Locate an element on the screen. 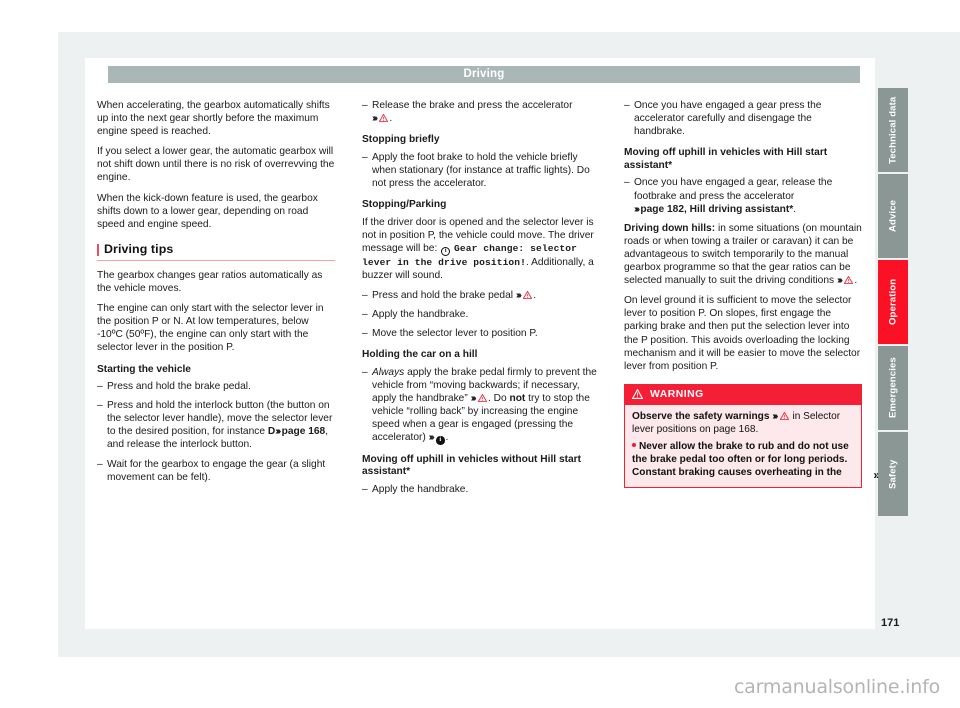  warning-box-header: WARNING is located at coordinates (743, 394).